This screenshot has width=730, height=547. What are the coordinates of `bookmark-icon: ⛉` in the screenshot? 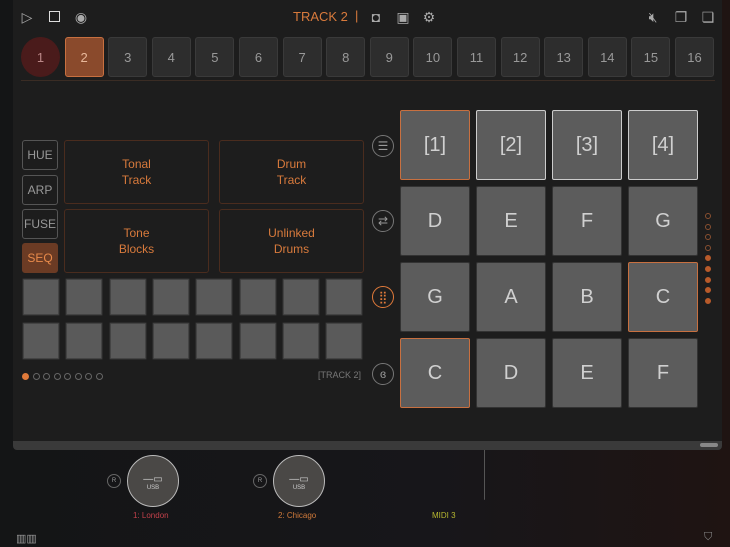 It's located at (708, 537).